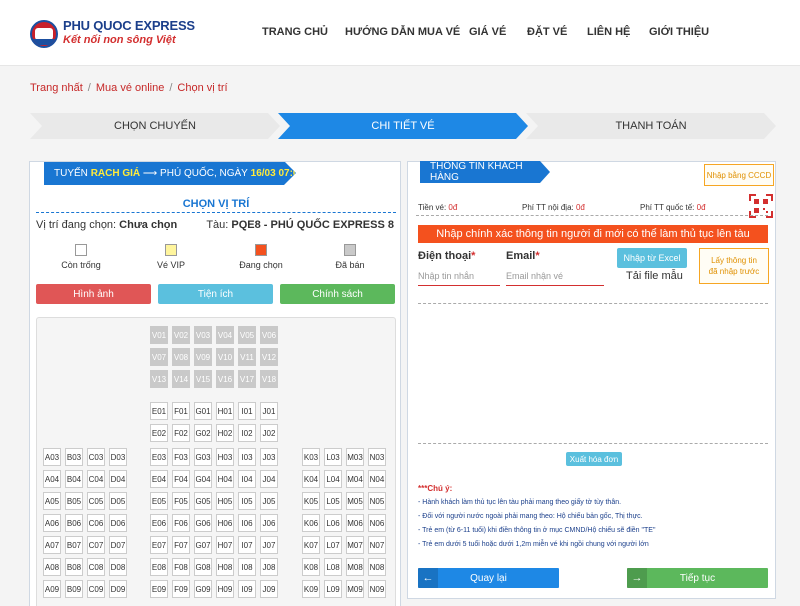 The image size is (800, 606). I want to click on seat-g06: G06, so click(203, 523).